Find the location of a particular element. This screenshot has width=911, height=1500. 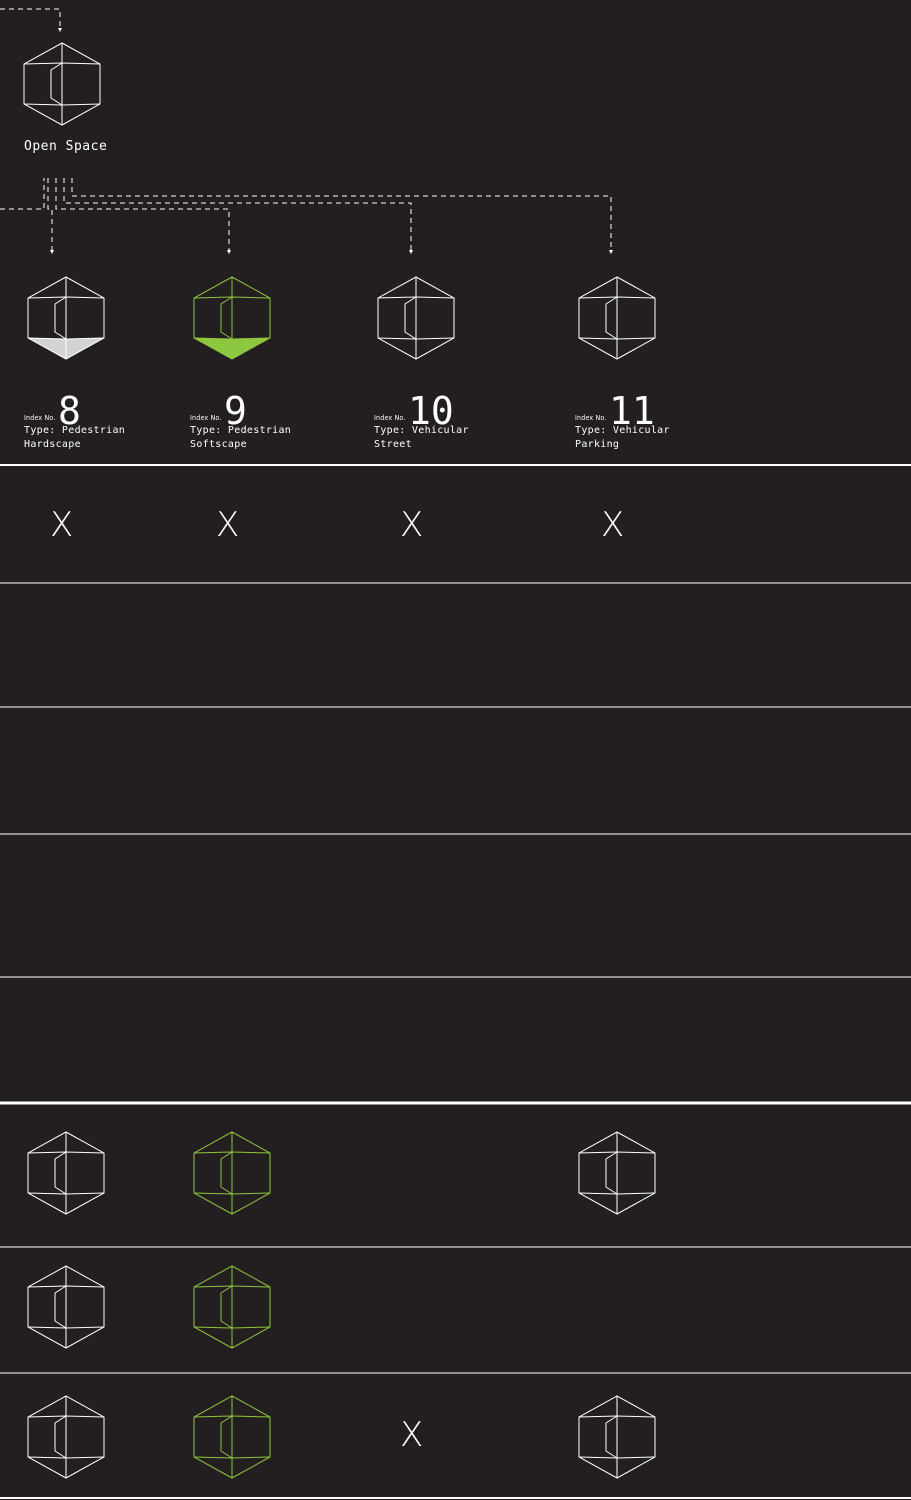

cube-softscape-icon is located at coordinates (232, 318).